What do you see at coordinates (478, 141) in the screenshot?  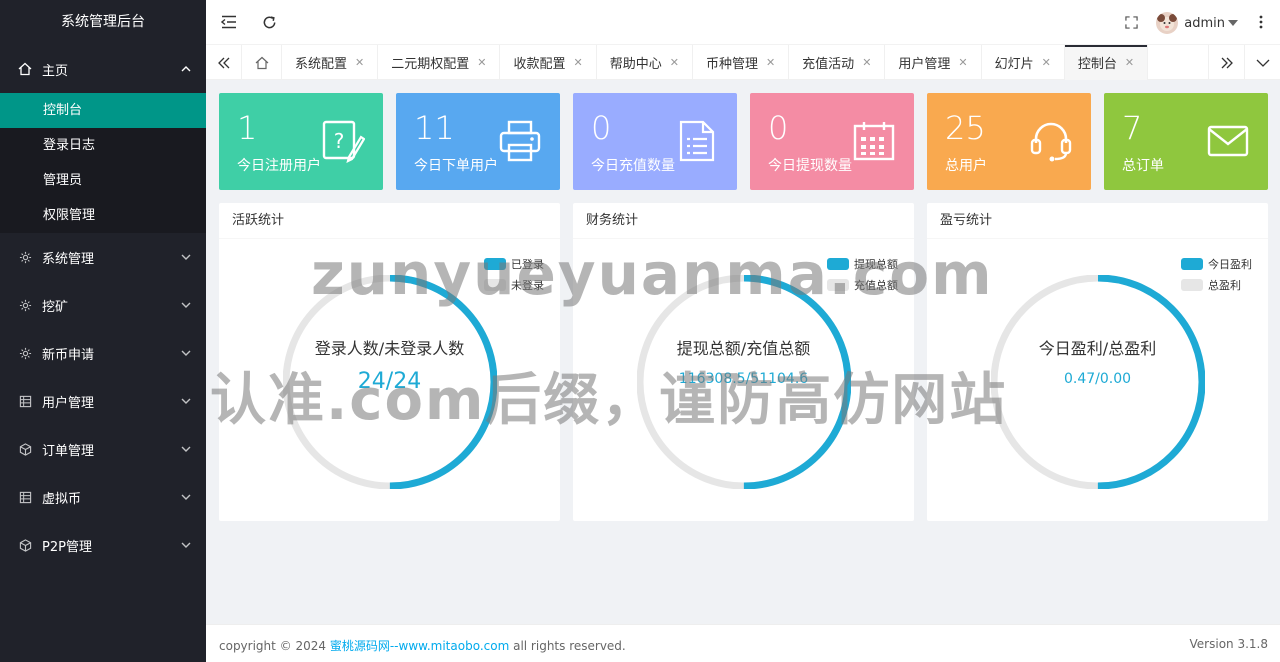 I see `stat-card-1: 11 今日下单用户` at bounding box center [478, 141].